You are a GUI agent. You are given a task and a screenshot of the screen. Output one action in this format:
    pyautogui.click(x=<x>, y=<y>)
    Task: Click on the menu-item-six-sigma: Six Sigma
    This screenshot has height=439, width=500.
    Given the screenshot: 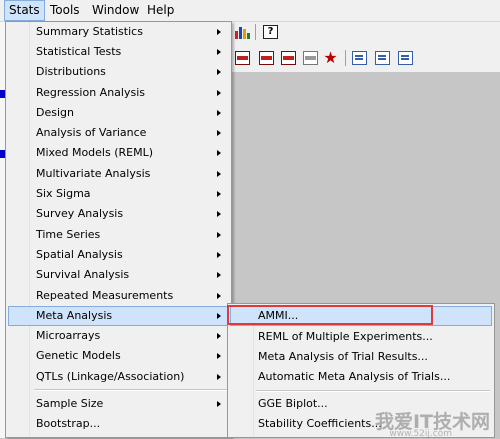 What is the action you would take?
    pyautogui.click(x=118, y=194)
    